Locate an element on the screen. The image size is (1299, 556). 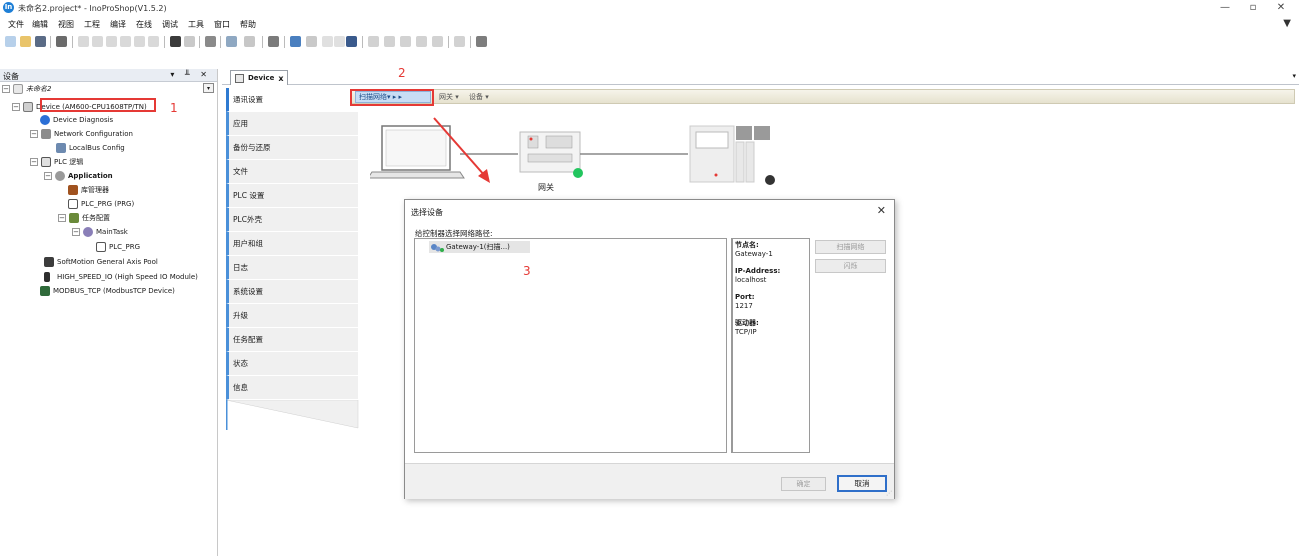
replace-icon is located at coordinates (189, 41).